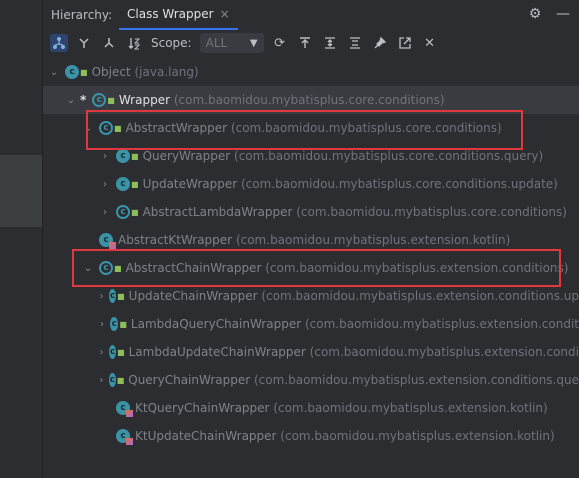 The image size is (579, 478). Describe the element at coordinates (84, 43) in the screenshot. I see `supertypes-icon` at that location.